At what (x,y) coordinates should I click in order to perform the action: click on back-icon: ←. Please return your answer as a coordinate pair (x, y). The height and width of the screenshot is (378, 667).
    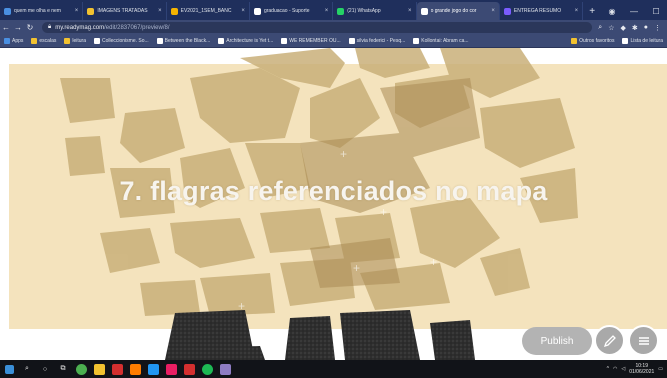
    Looking at the image, I should click on (6, 27).